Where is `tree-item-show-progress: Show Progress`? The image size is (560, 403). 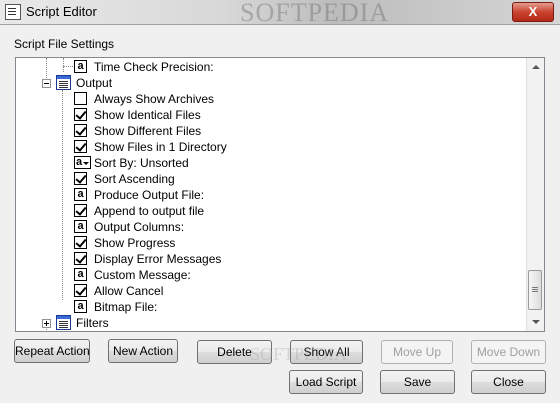 tree-item-show-progress: Show Progress is located at coordinates (224, 243).